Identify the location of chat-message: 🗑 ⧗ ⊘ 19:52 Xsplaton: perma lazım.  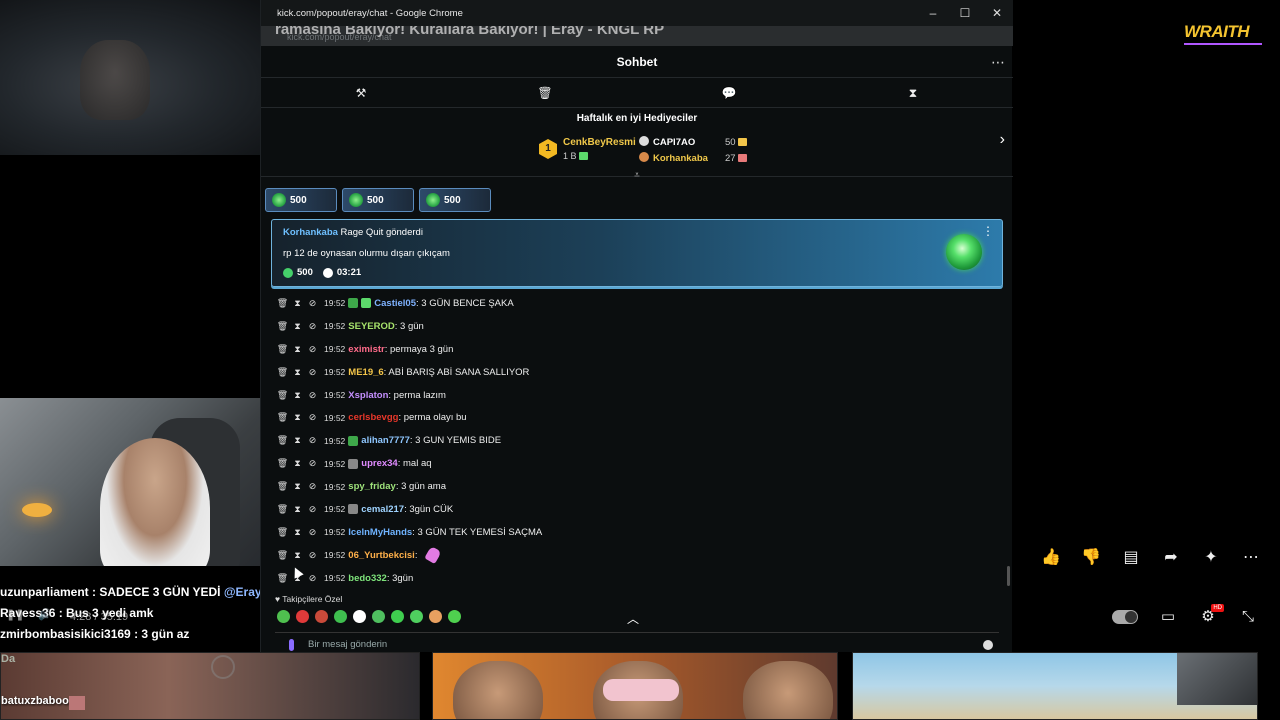
(635, 395).